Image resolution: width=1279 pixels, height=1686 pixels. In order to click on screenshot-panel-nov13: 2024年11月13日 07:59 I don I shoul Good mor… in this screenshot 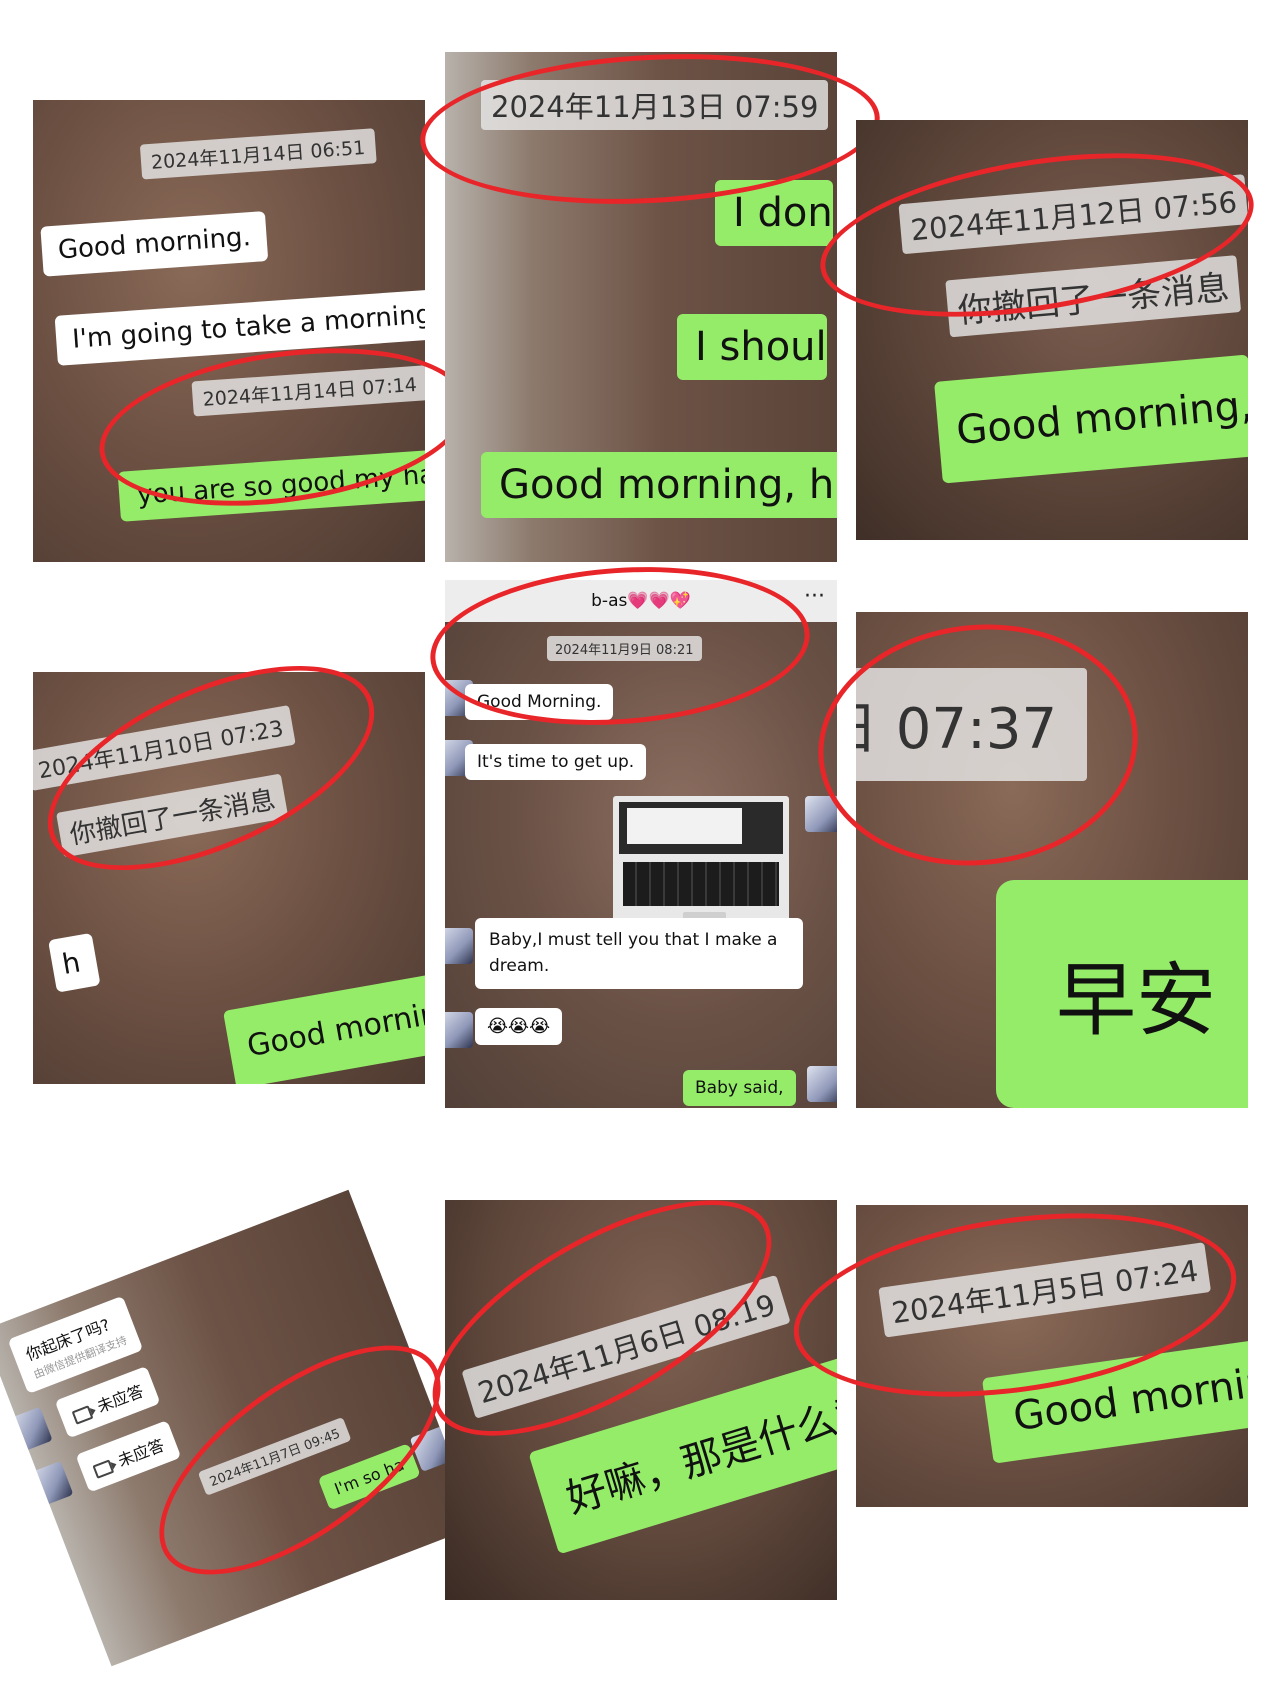, I will do `click(641, 307)`.